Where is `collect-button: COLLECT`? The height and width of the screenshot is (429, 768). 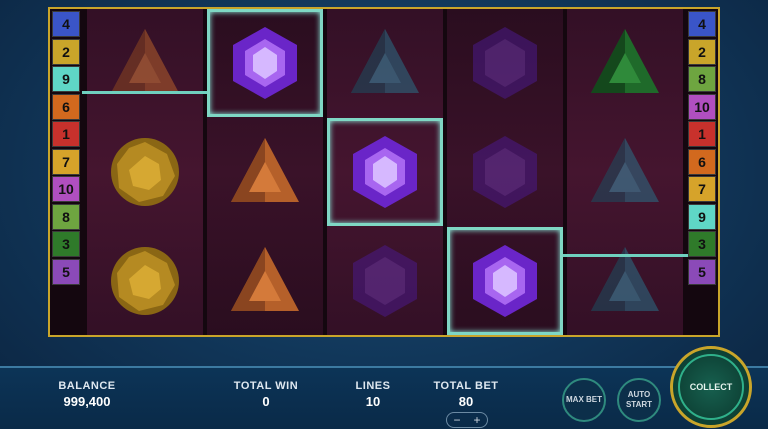
collect-button: COLLECT is located at coordinates (711, 387).